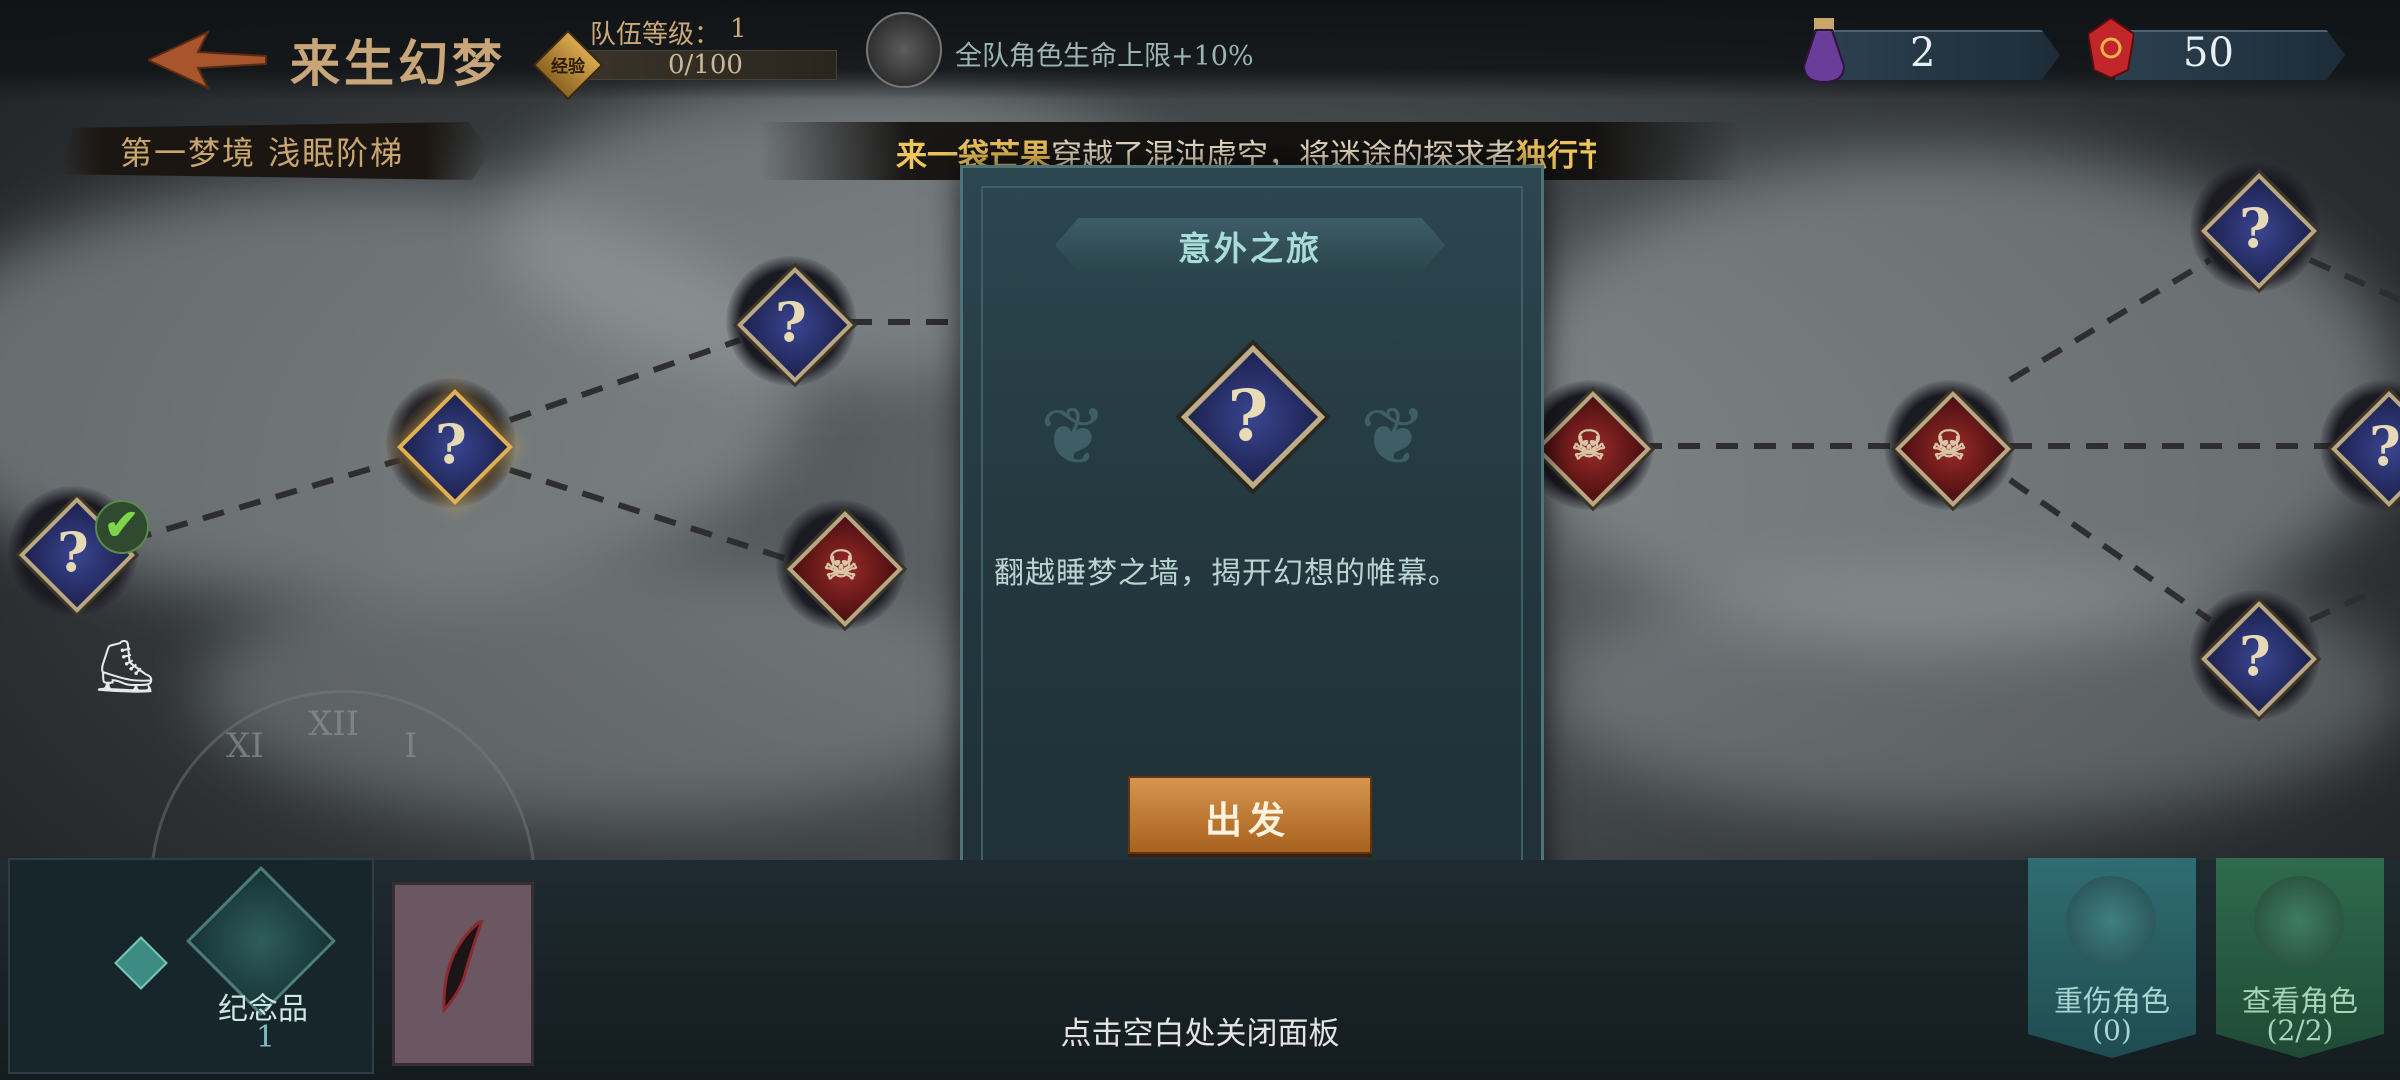 The image size is (2400, 1080). What do you see at coordinates (262, 153) in the screenshot?
I see `stage-name: 第一梦境 浅眠阶梯` at bounding box center [262, 153].